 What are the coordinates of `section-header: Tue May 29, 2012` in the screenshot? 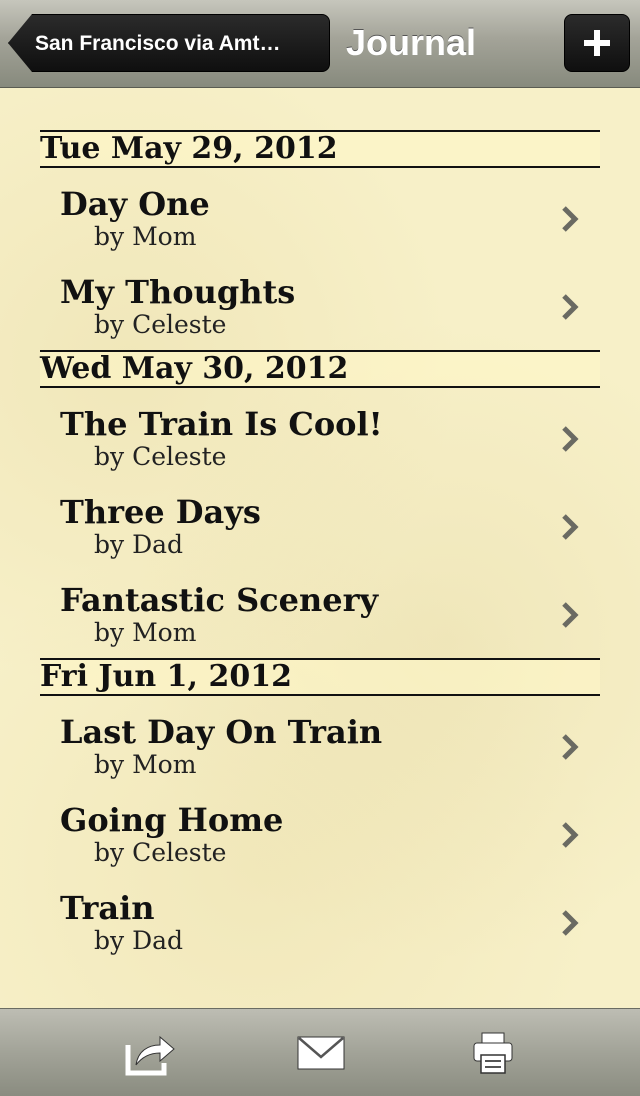 It's located at (320, 149).